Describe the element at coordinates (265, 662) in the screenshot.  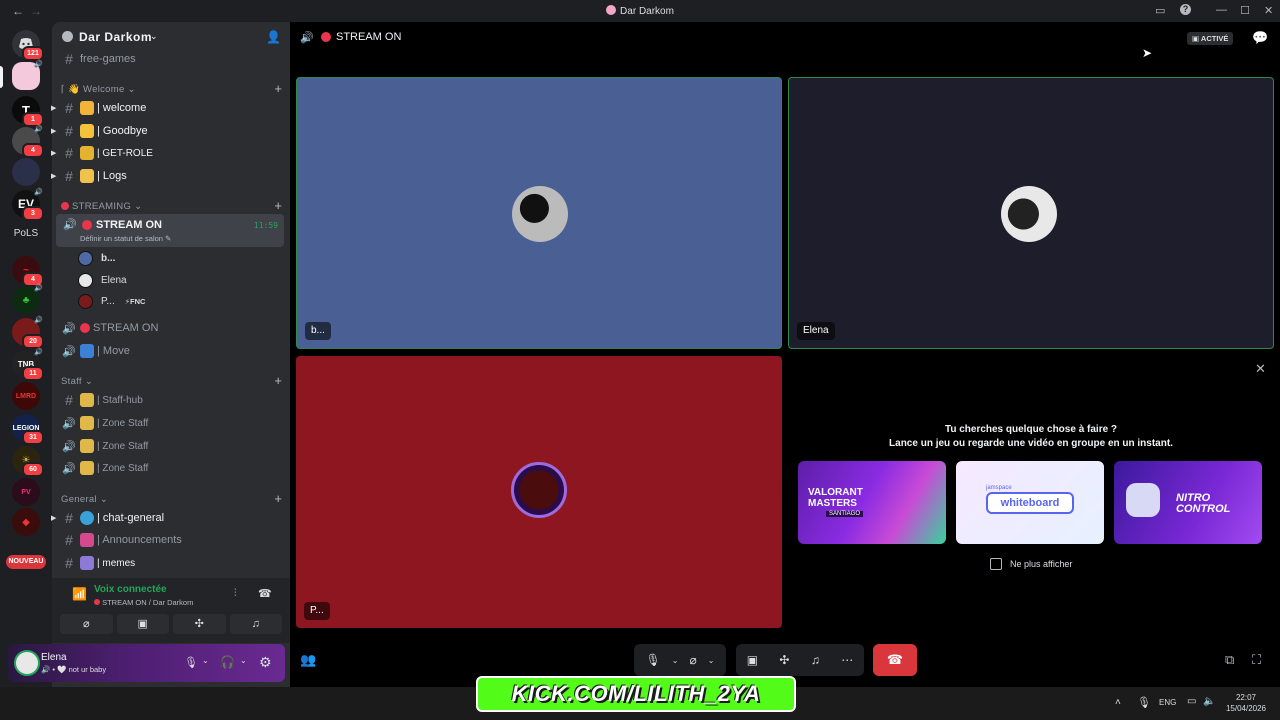
I see `gear-icon: ⚙` at that location.